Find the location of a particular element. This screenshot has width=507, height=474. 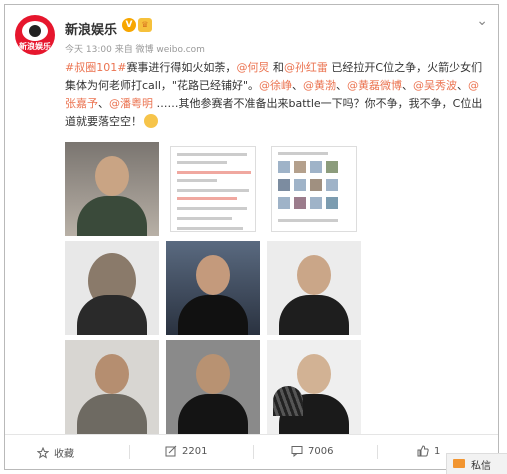

favorite-button: 收藏 is located at coordinates (55, 452).